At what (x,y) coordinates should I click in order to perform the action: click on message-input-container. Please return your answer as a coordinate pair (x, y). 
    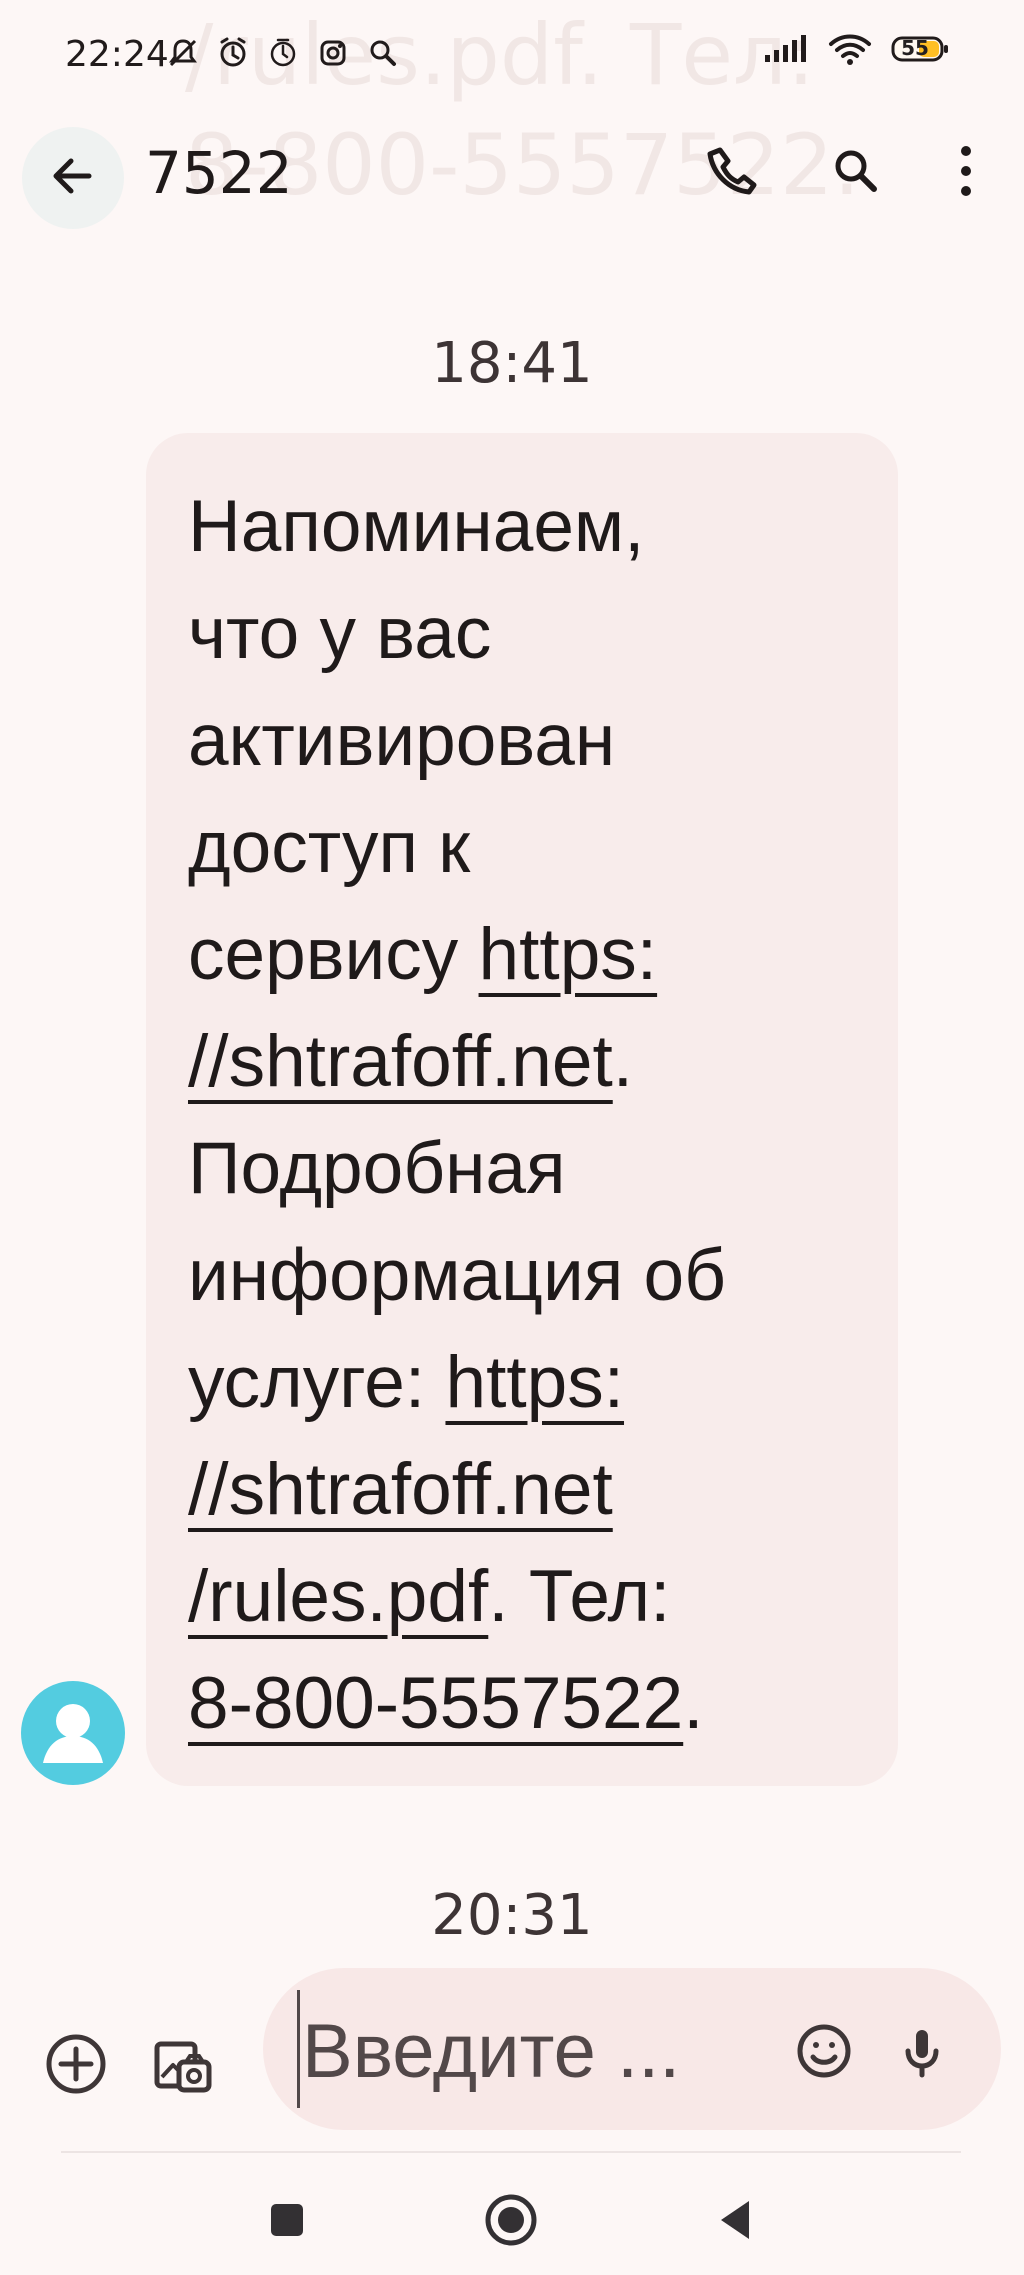
    Looking at the image, I should click on (632, 2049).